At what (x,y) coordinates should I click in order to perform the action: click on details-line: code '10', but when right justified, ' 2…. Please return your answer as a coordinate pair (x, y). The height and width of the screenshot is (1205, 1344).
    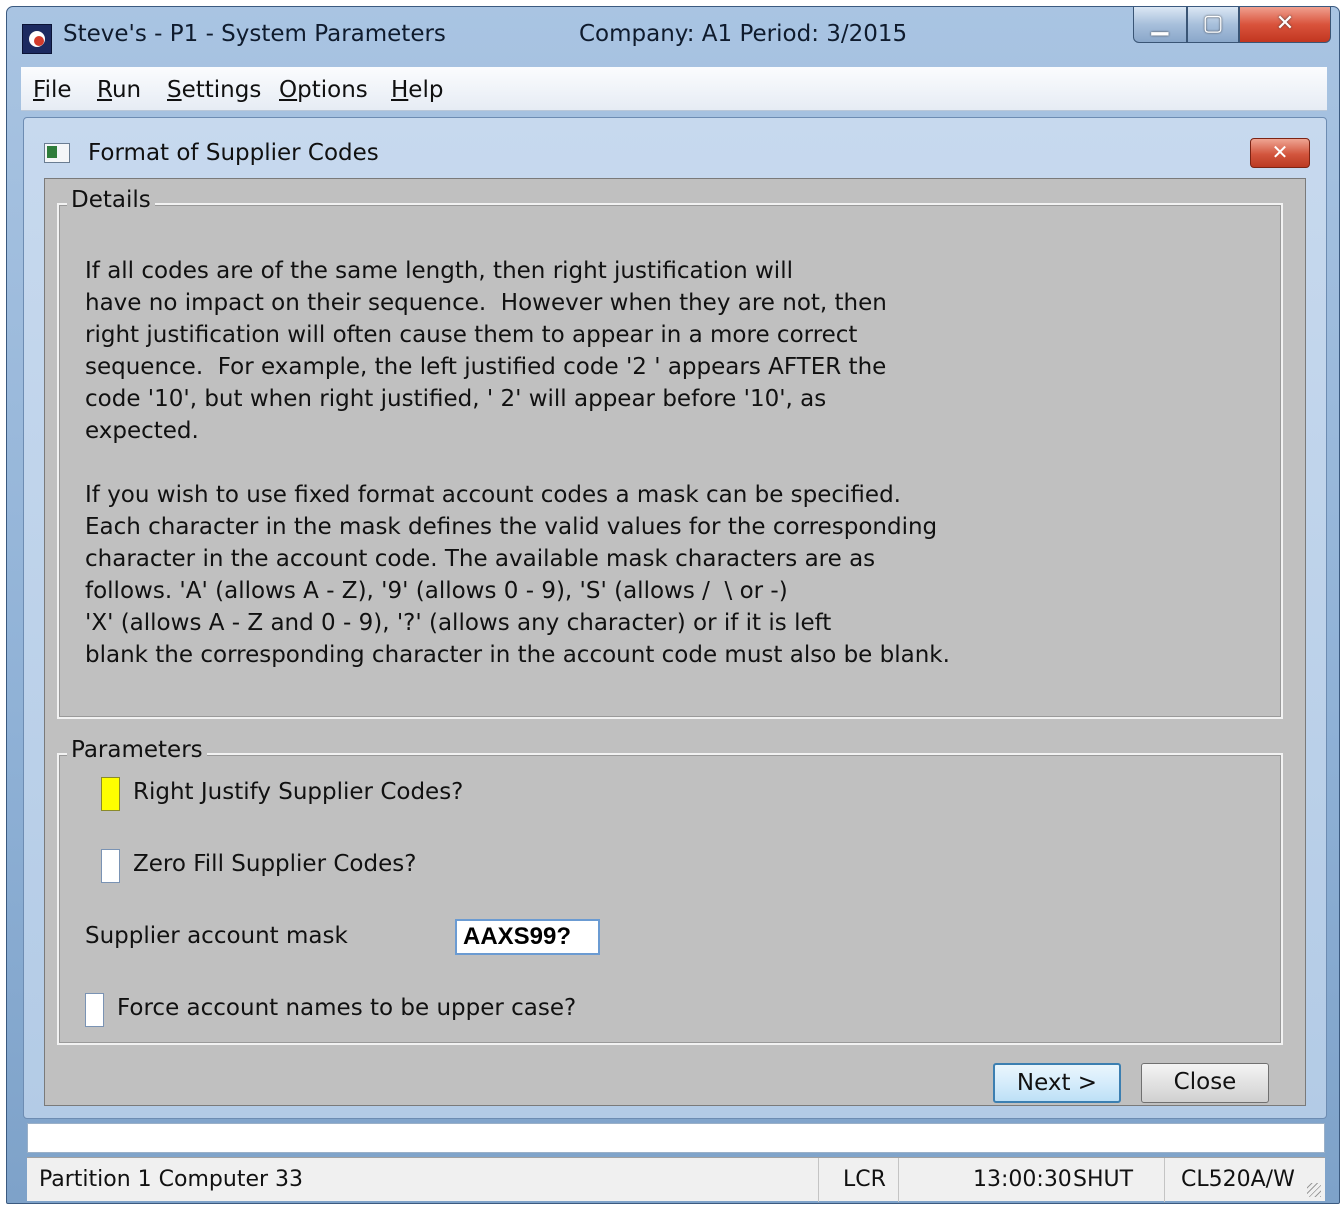
    Looking at the image, I should click on (456, 399).